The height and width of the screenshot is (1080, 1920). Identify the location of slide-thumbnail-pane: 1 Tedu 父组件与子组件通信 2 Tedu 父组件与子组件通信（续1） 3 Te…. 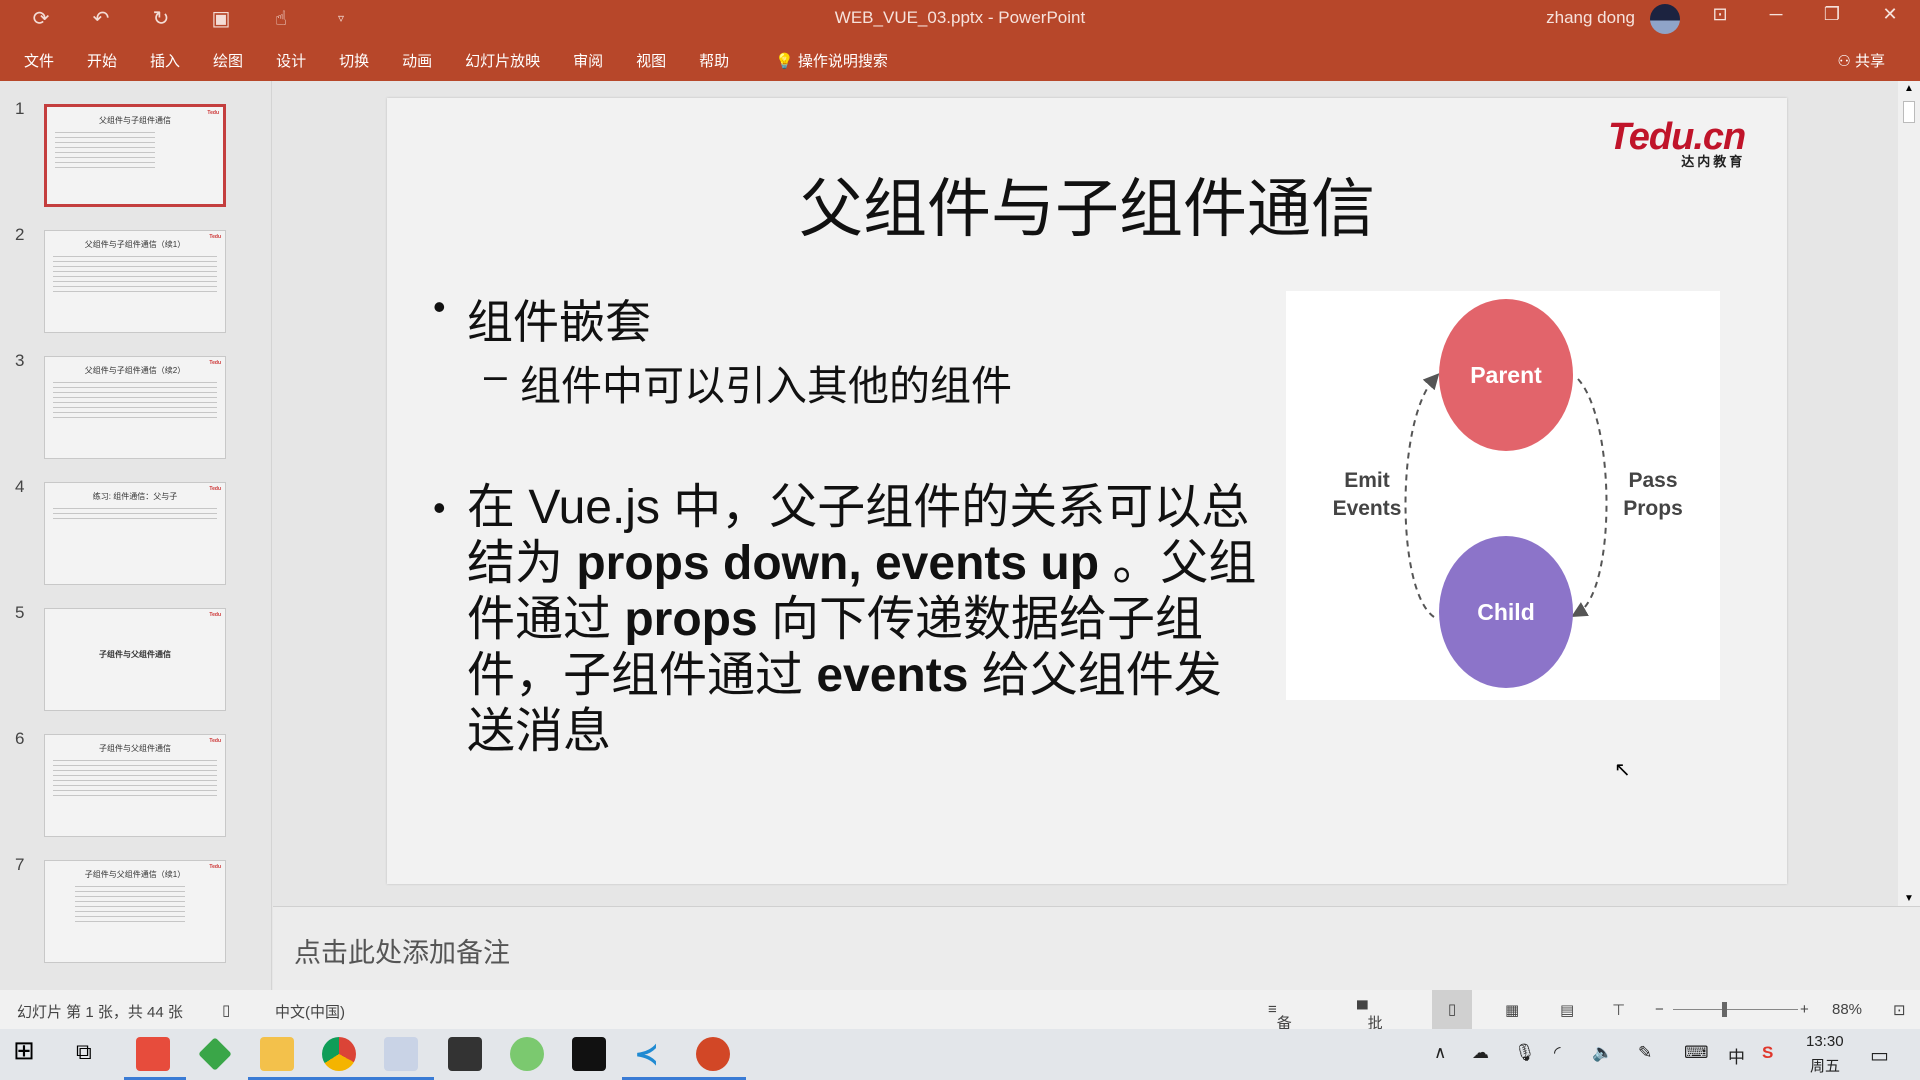
(136, 535).